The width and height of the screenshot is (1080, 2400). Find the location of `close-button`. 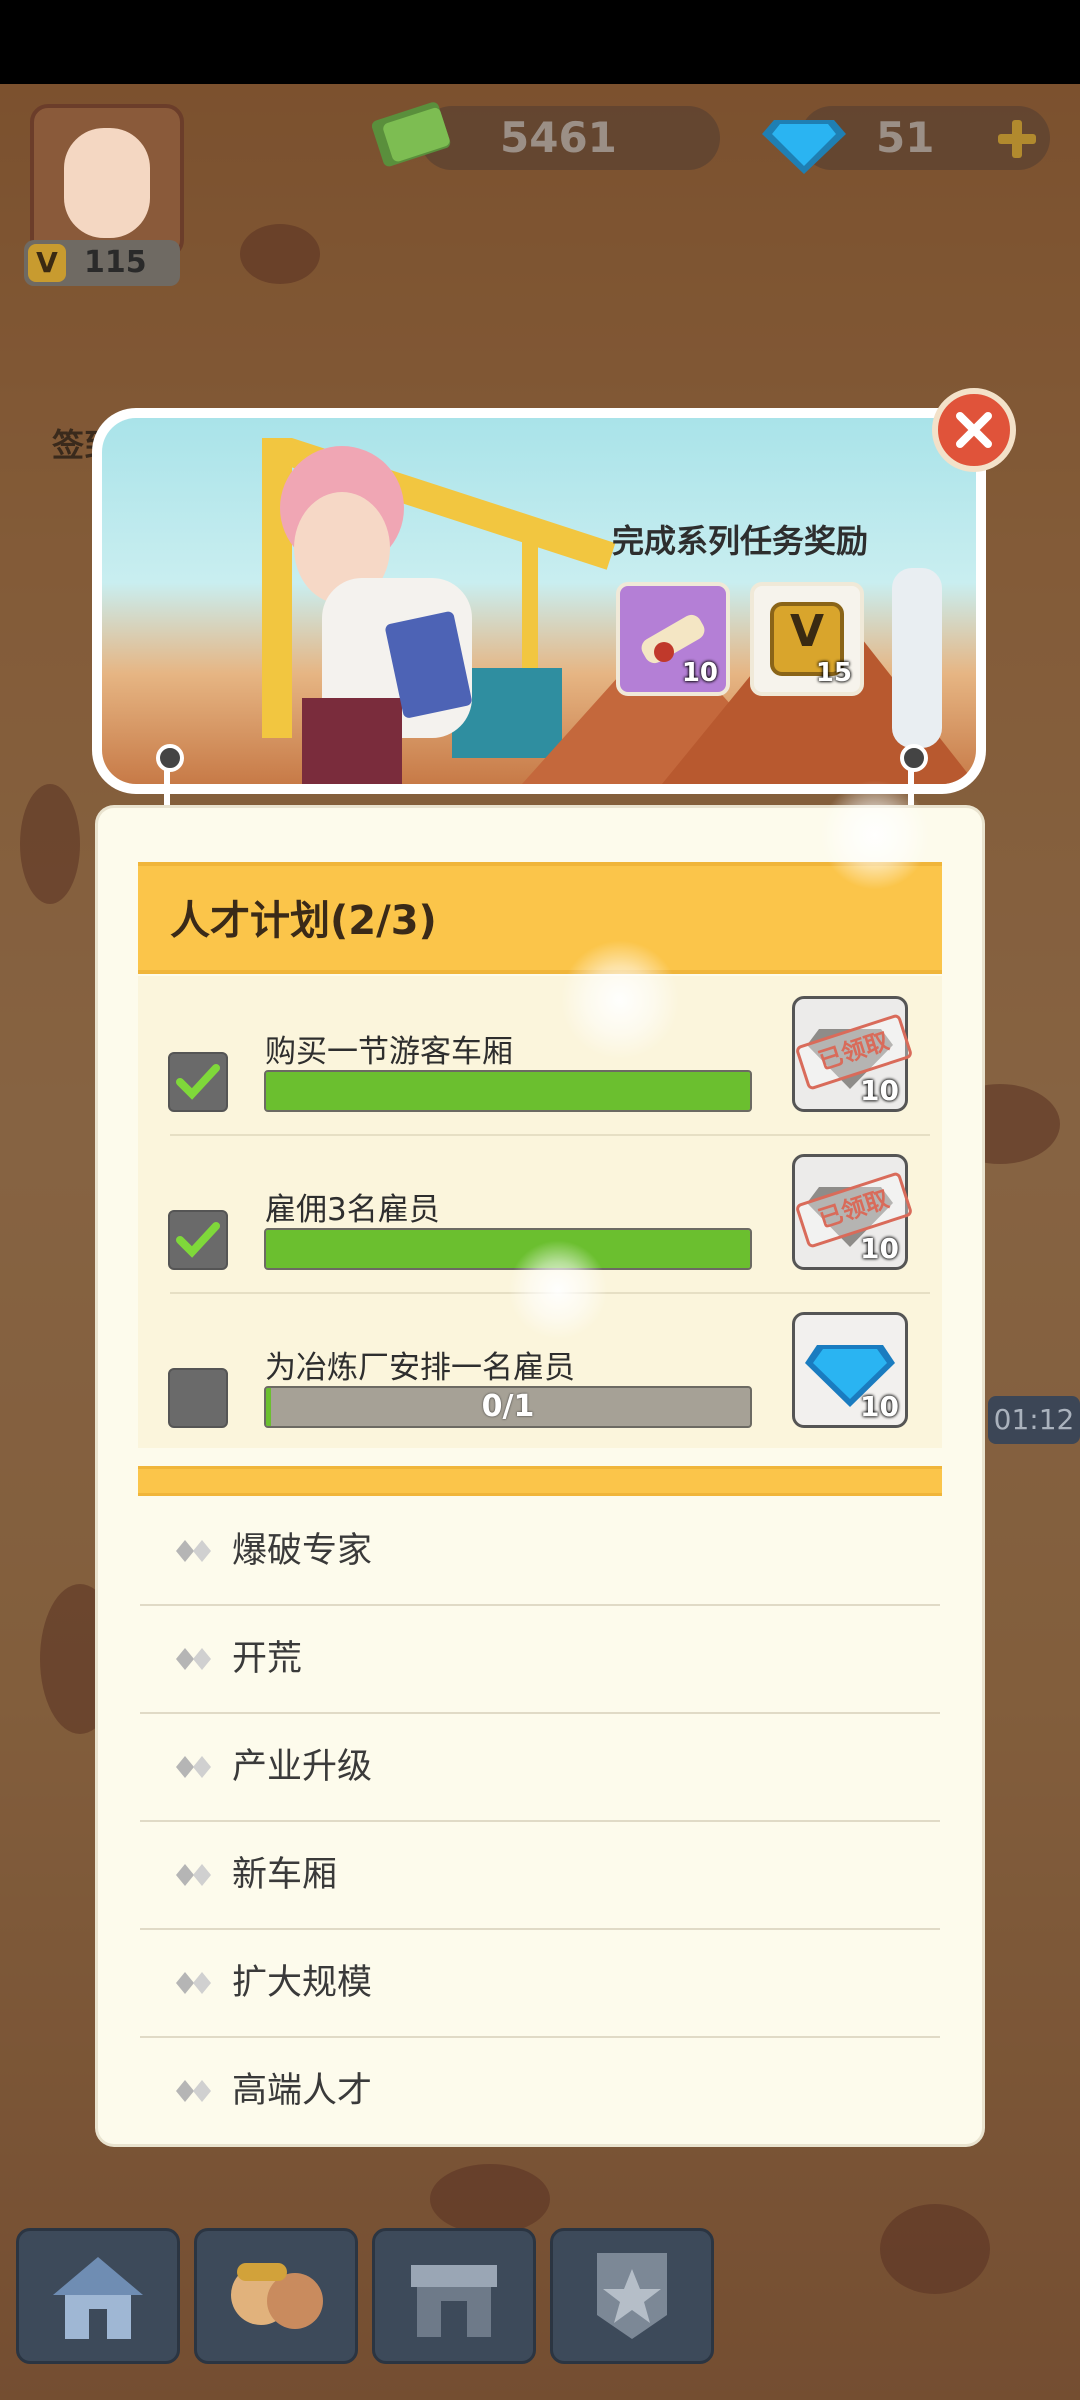

close-button is located at coordinates (974, 430).